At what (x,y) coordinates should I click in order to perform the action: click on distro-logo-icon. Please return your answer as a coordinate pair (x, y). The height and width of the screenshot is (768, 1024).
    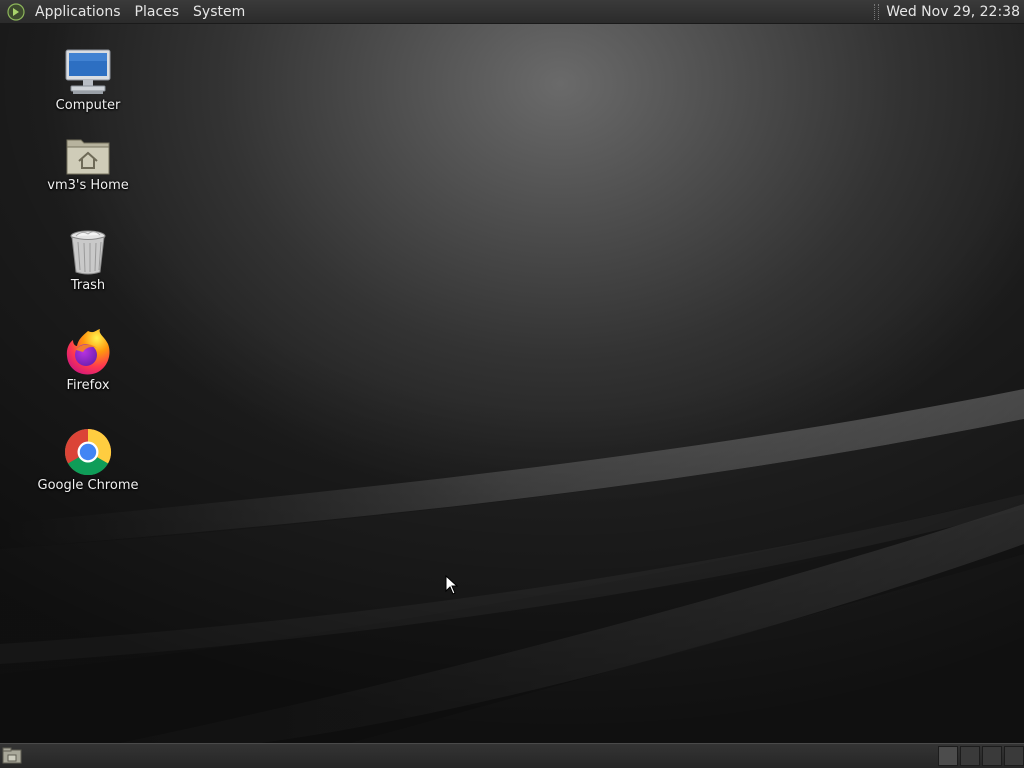
    Looking at the image, I should click on (16, 12).